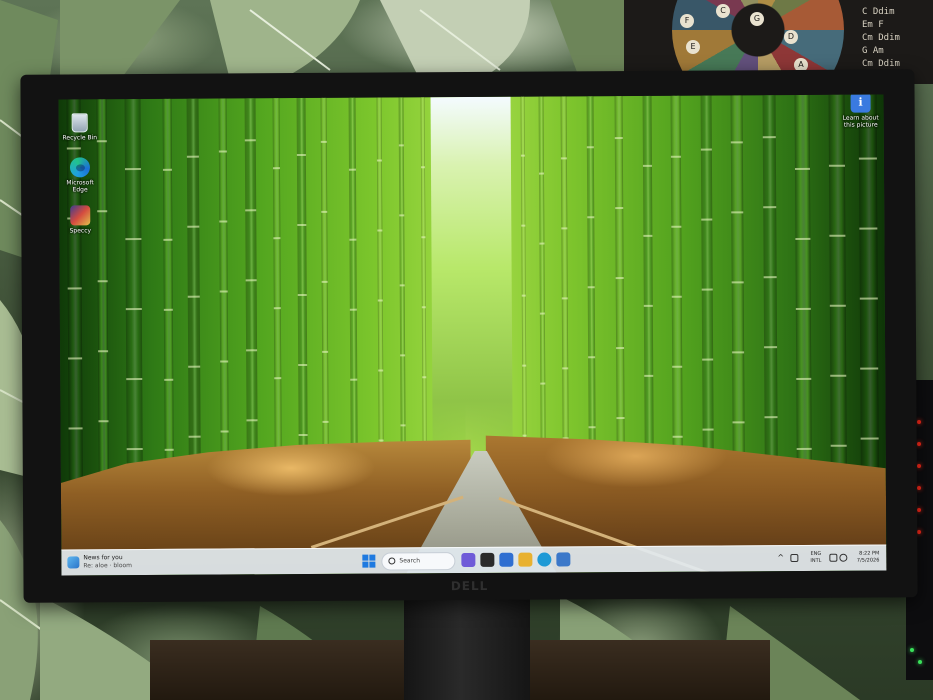 The image size is (933, 700). What do you see at coordinates (861, 111) in the screenshot?
I see `learn-about-this-picture: i Learn about this picture` at bounding box center [861, 111].